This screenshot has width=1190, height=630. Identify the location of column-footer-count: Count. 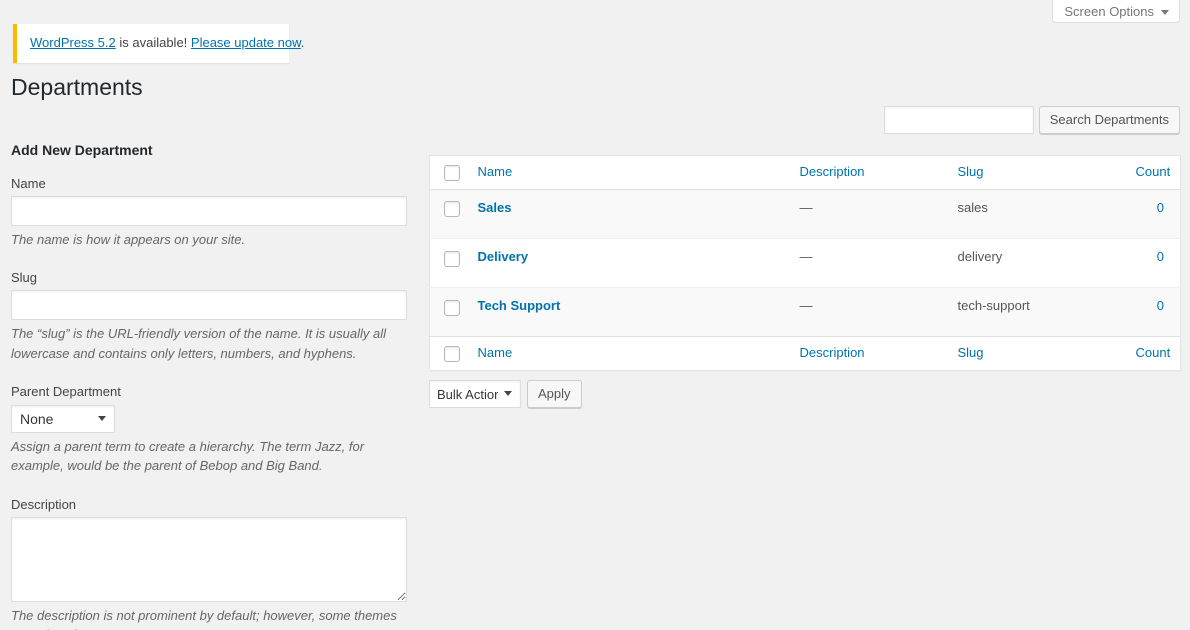
(1153, 353).